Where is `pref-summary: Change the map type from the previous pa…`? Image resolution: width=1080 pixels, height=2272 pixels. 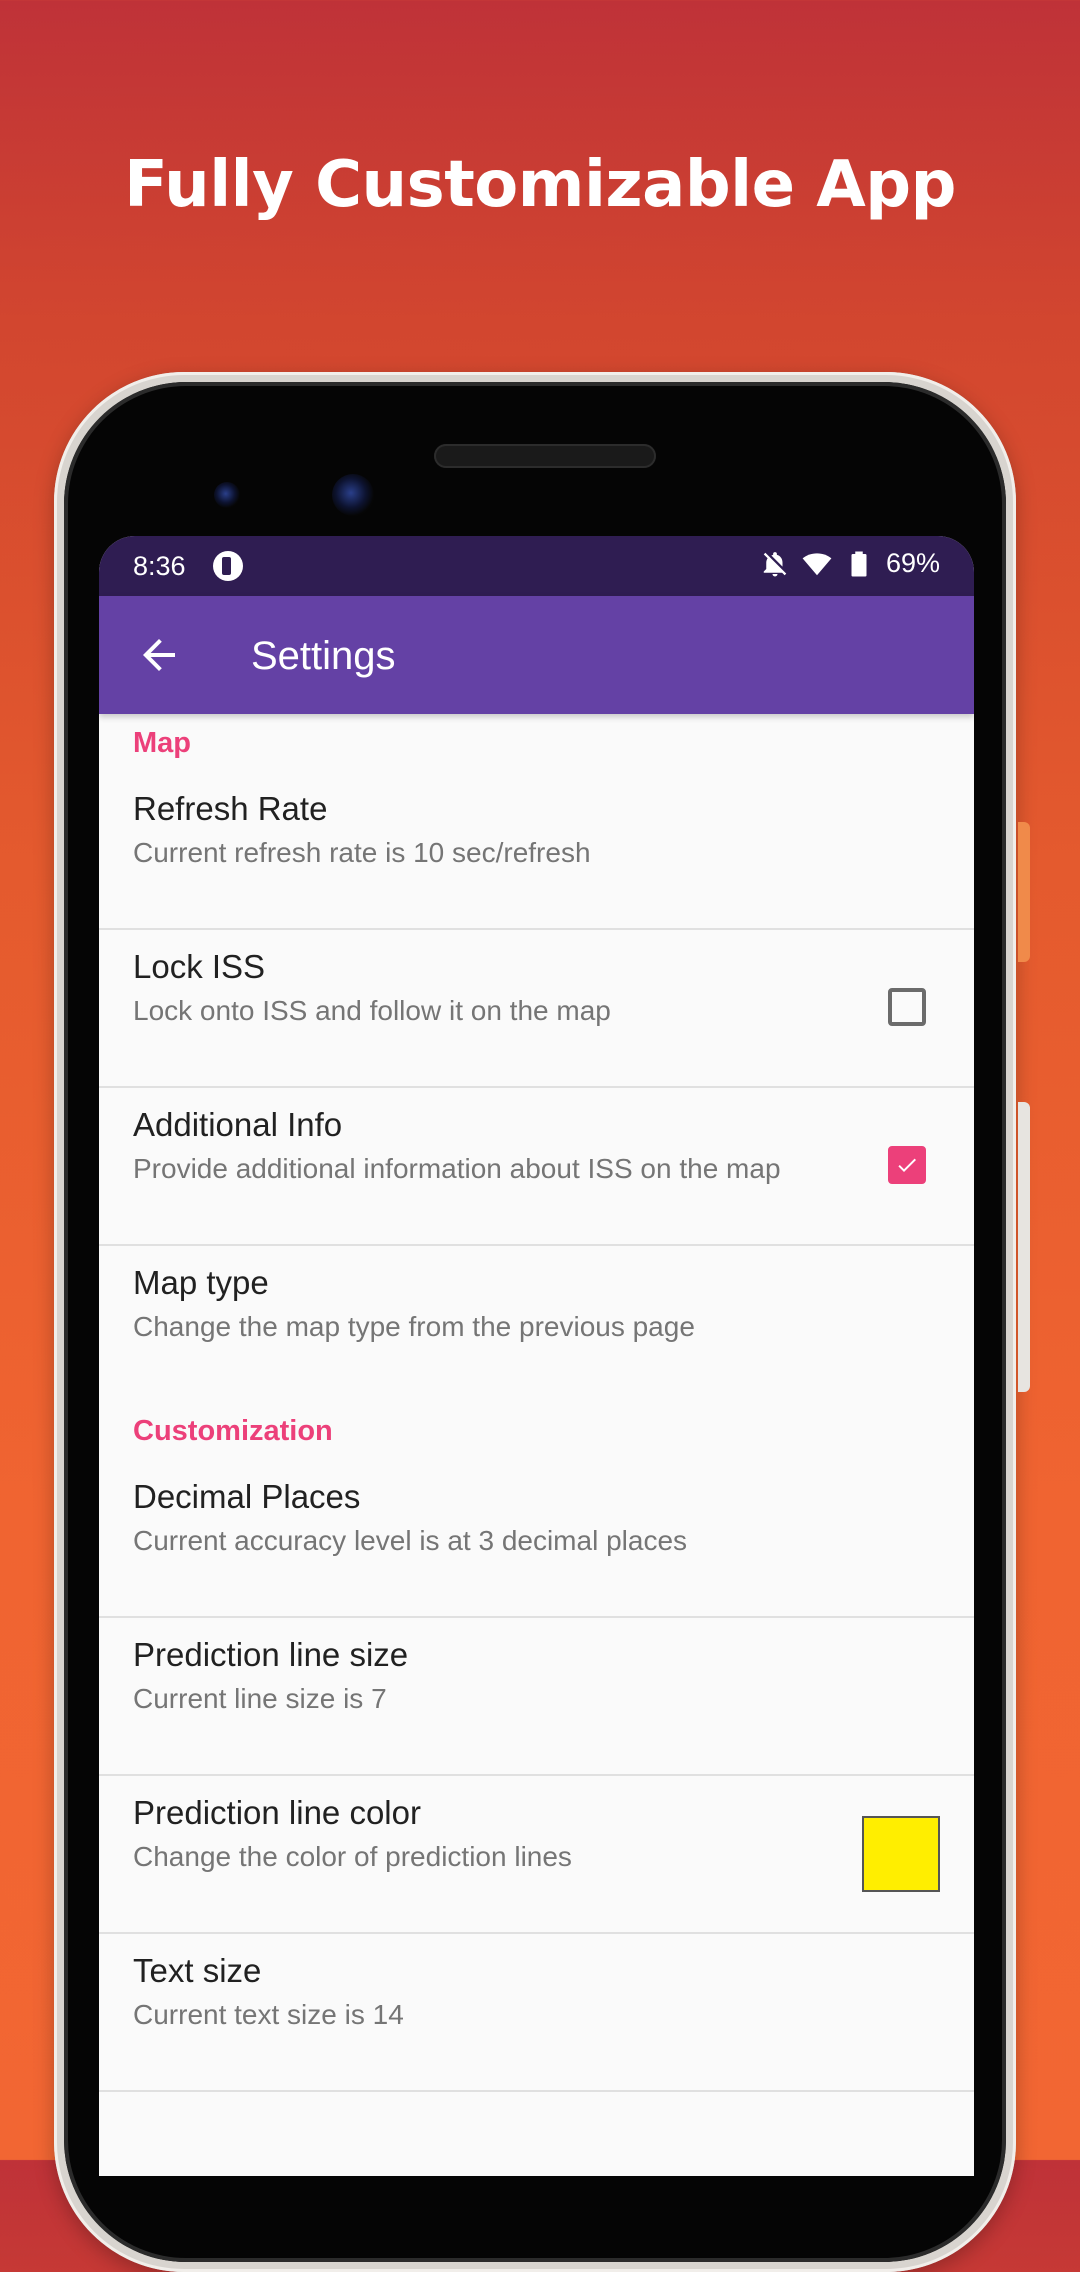
pref-summary: Change the map type from the previous pa… is located at coordinates (414, 1326).